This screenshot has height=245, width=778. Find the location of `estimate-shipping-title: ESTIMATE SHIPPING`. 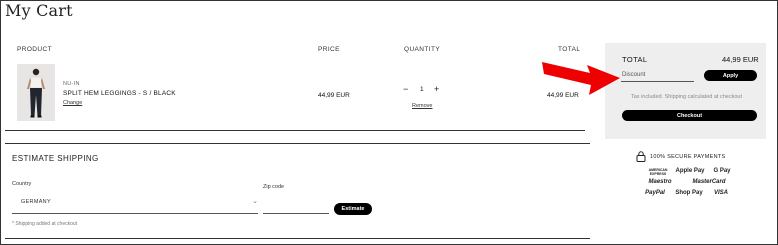

estimate-shipping-title: ESTIMATE SHIPPING is located at coordinates (55, 158).